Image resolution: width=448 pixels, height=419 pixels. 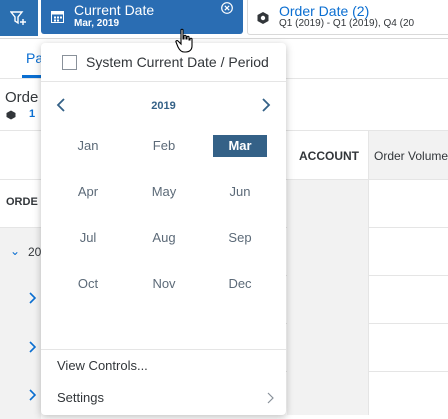 I want to click on system-date-label: System Current Date / Period, so click(x=177, y=62).